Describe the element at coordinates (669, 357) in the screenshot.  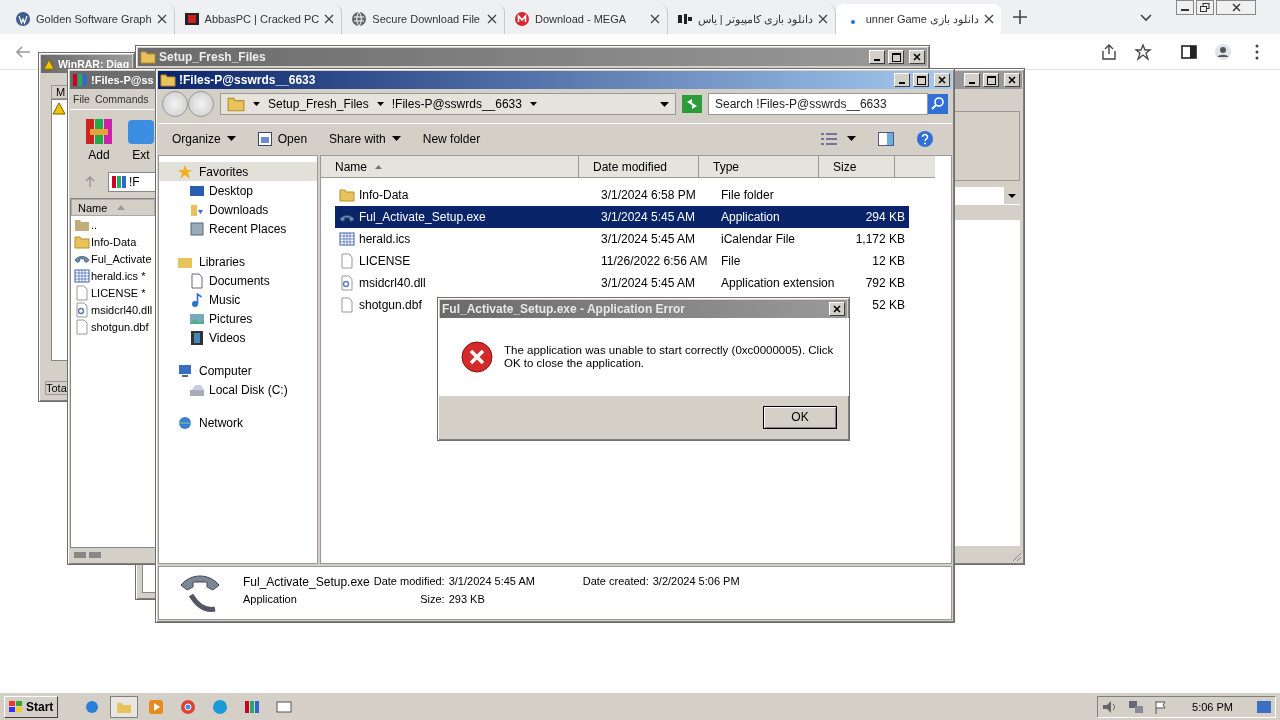
I see `error-message: The application was unable to start correctly (0xc0000005). Click OK to close the application.` at that location.